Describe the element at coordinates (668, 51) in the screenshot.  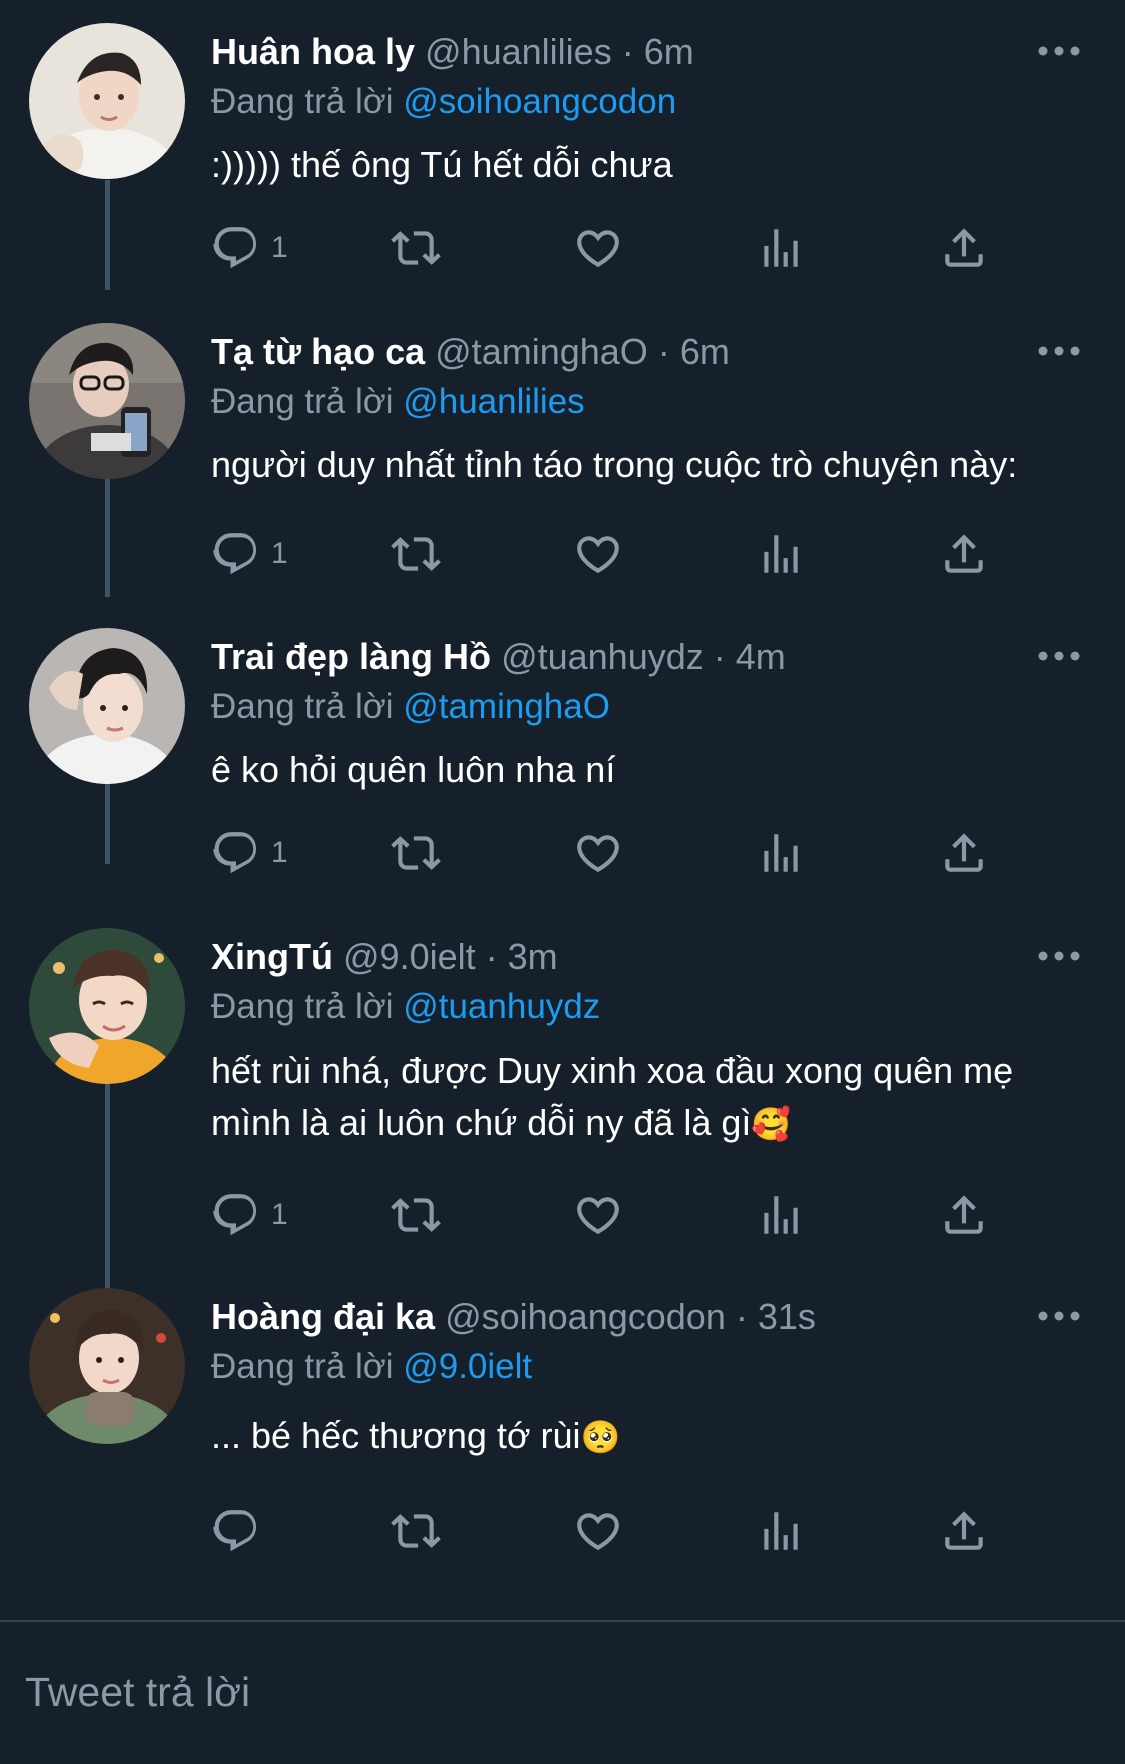
I see `timestamp: 6m` at that location.